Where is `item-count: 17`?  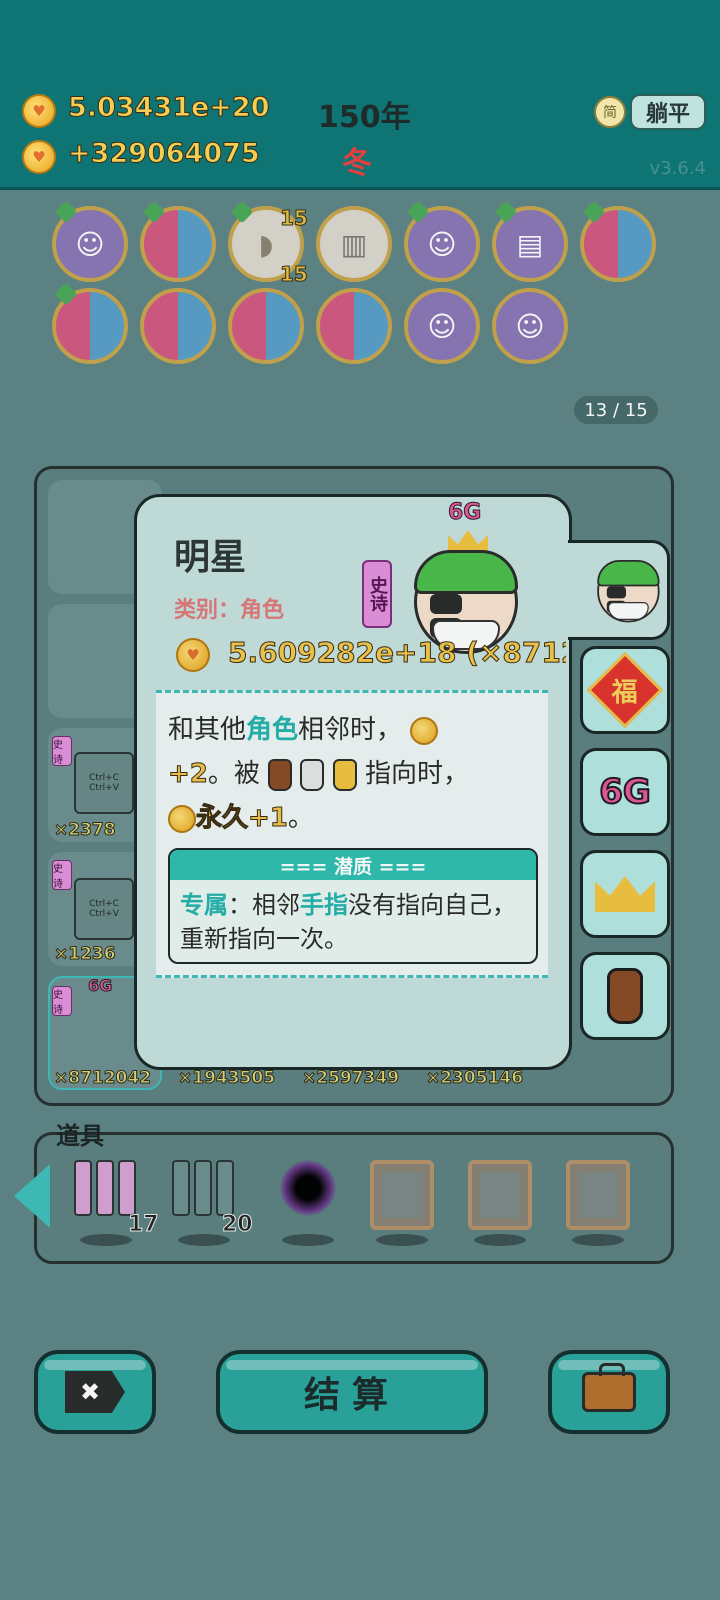 item-count: 17 is located at coordinates (144, 1225).